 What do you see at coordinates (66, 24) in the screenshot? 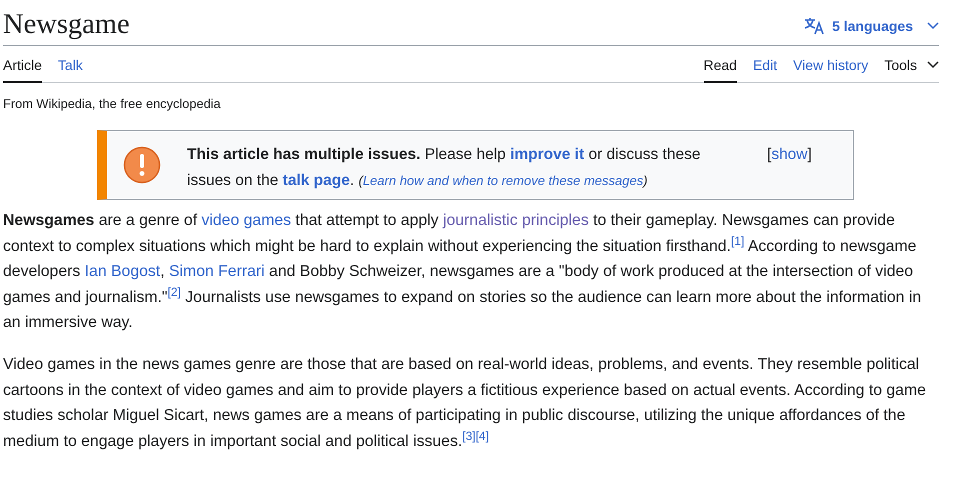
I see `page-title: Newsgame` at bounding box center [66, 24].